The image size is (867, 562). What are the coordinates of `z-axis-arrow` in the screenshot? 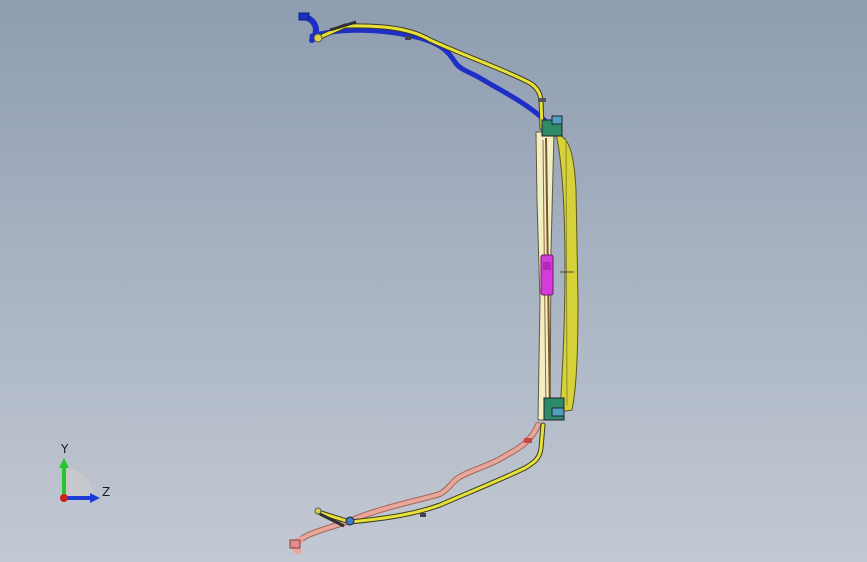 It's located at (95, 498).